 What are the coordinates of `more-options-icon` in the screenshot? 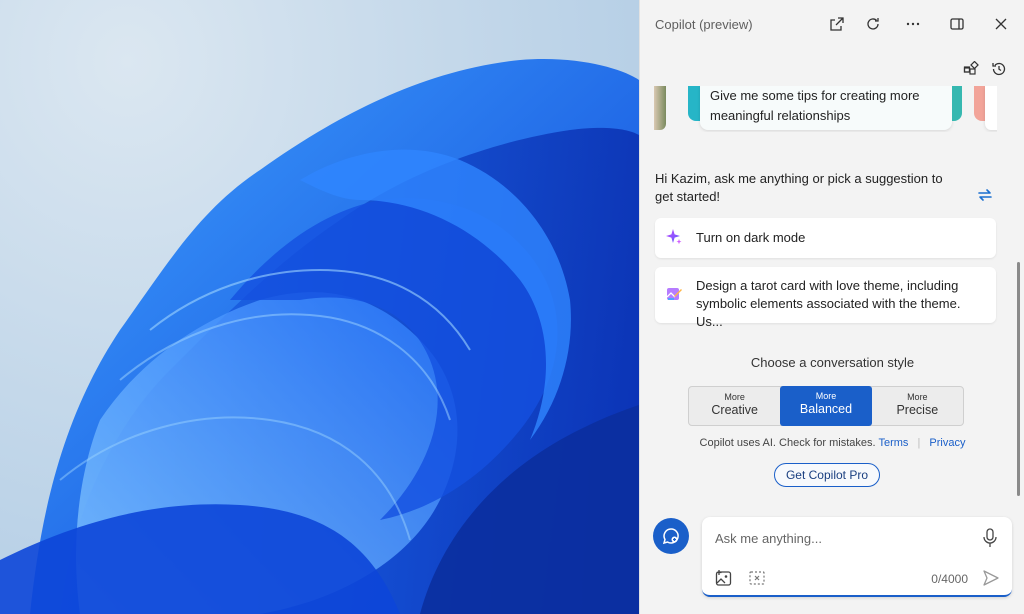 It's located at (913, 24).